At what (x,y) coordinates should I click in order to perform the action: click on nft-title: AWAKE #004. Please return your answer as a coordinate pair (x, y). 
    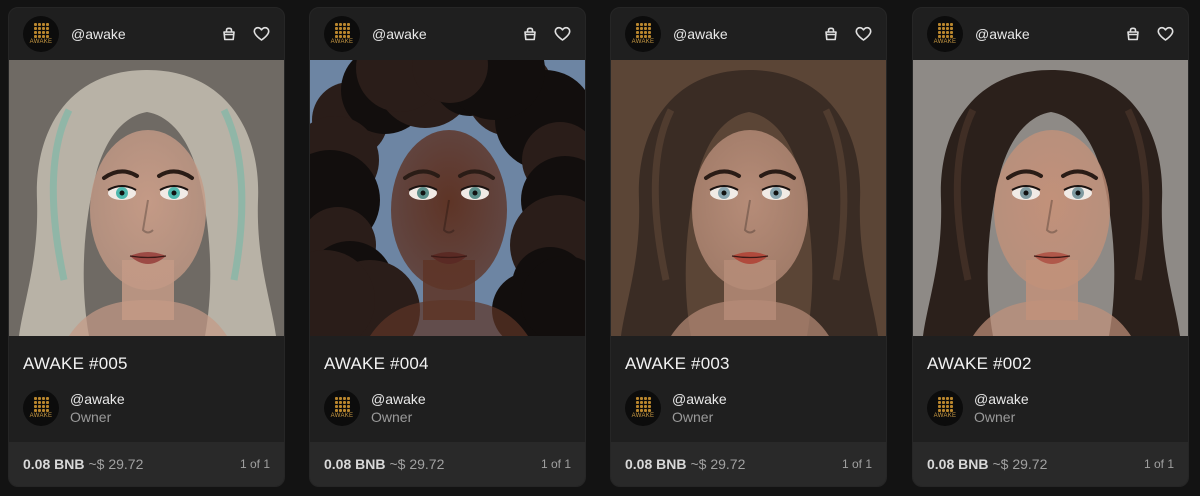
    Looking at the image, I should click on (376, 364).